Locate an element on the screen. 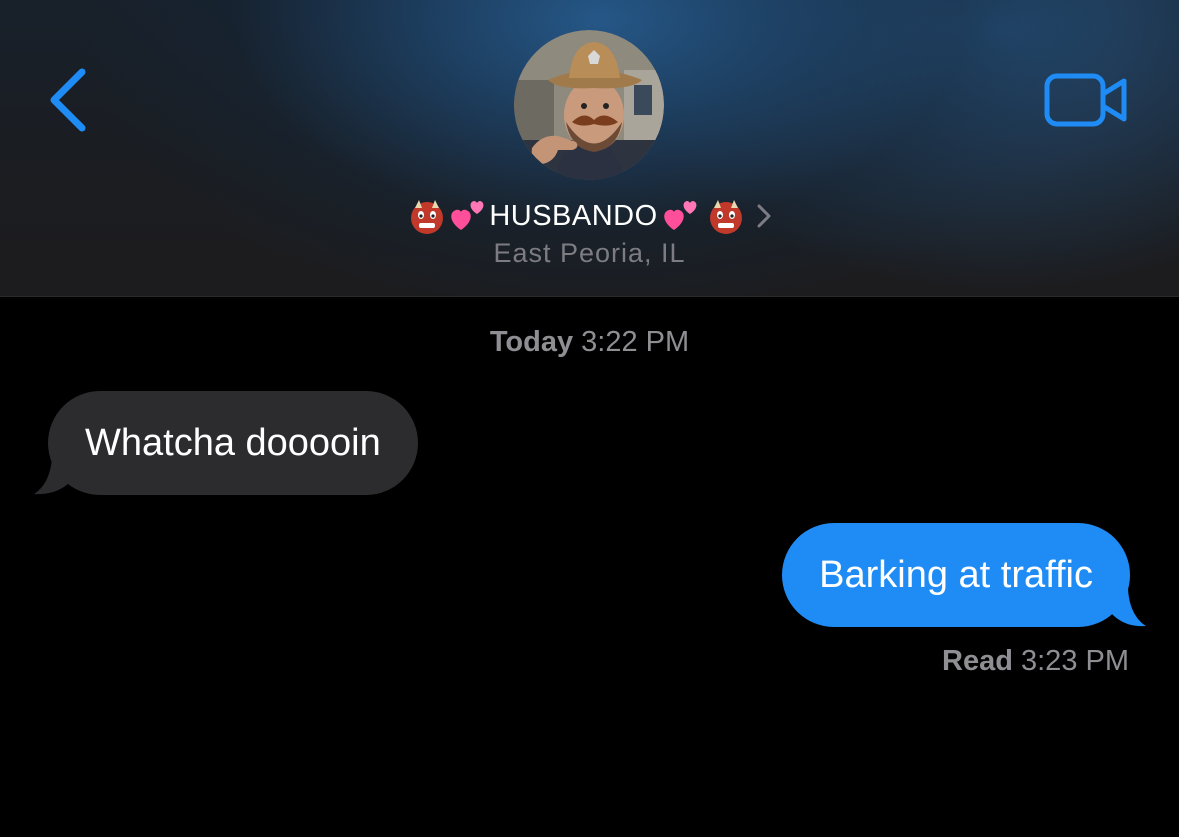 Image resolution: width=1179 pixels, height=837 pixels. back-button is located at coordinates (72, 100).